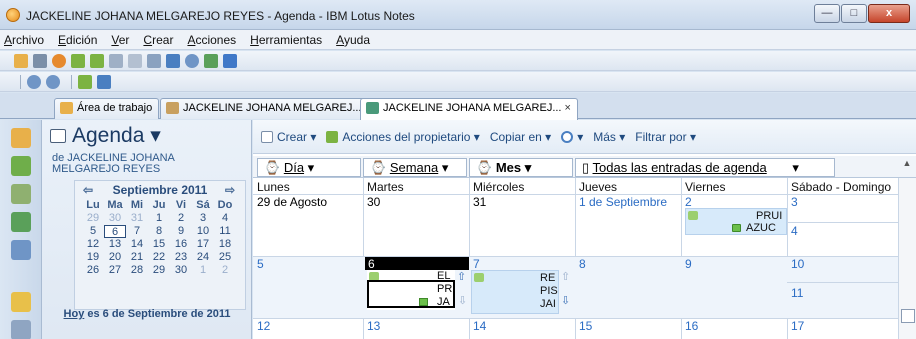  Describe the element at coordinates (21, 222) in the screenshot. I see `todo-icon` at that location.